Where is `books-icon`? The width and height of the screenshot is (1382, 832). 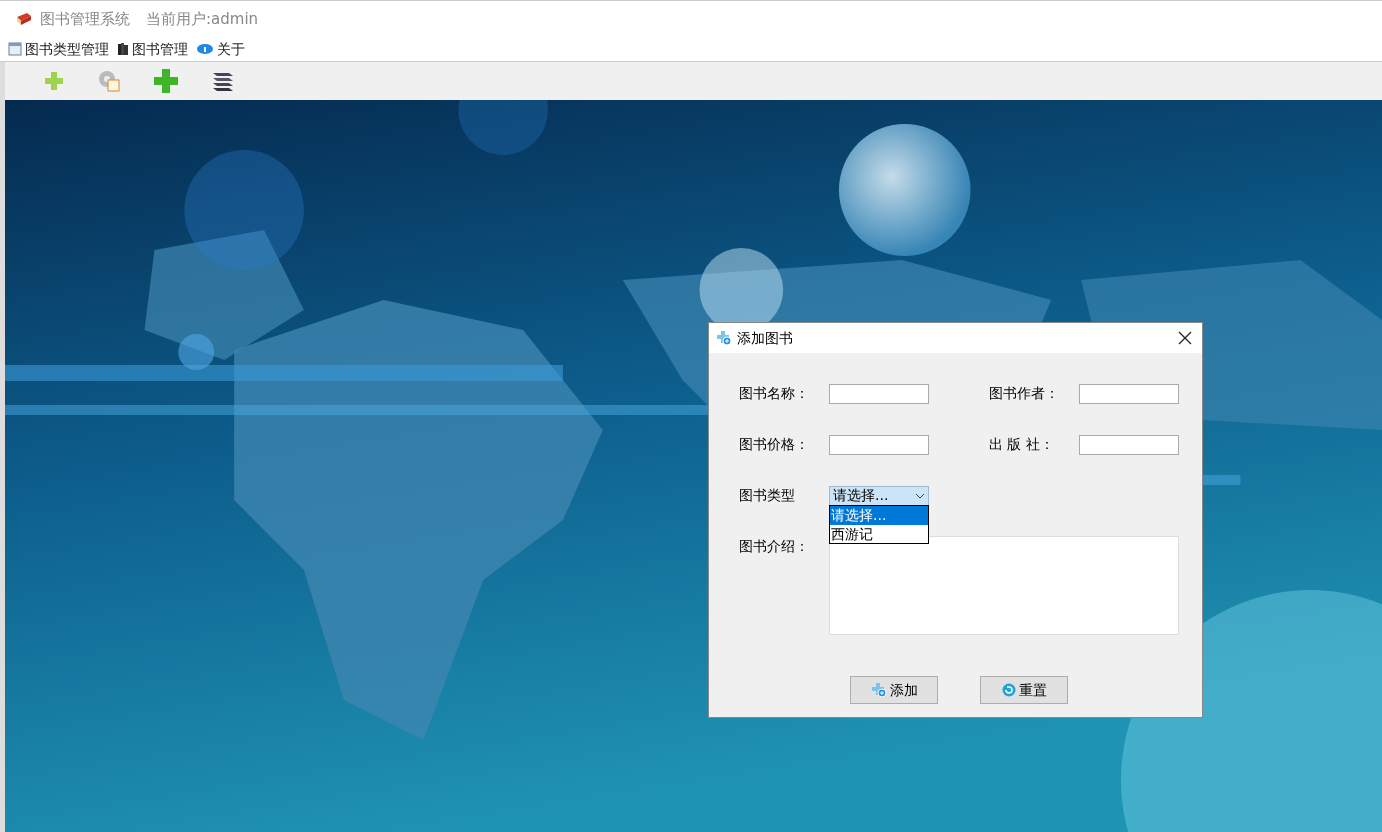 books-icon is located at coordinates (123, 49).